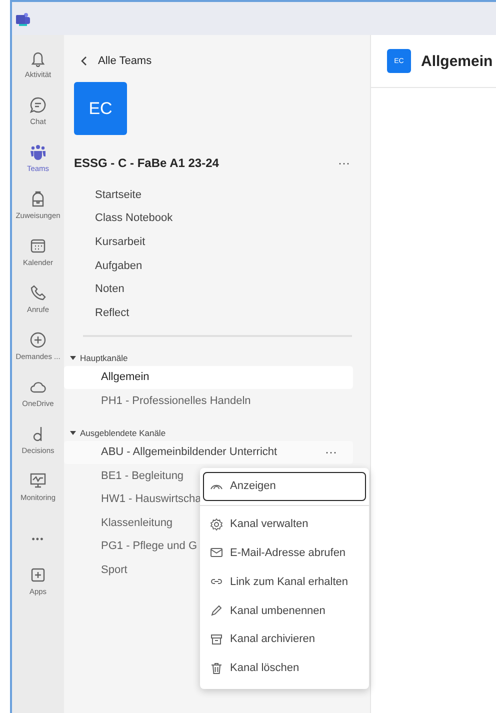 The width and height of the screenshot is (496, 713). Describe the element at coordinates (217, 312) in the screenshot. I see `team-tab: Reflect` at that location.